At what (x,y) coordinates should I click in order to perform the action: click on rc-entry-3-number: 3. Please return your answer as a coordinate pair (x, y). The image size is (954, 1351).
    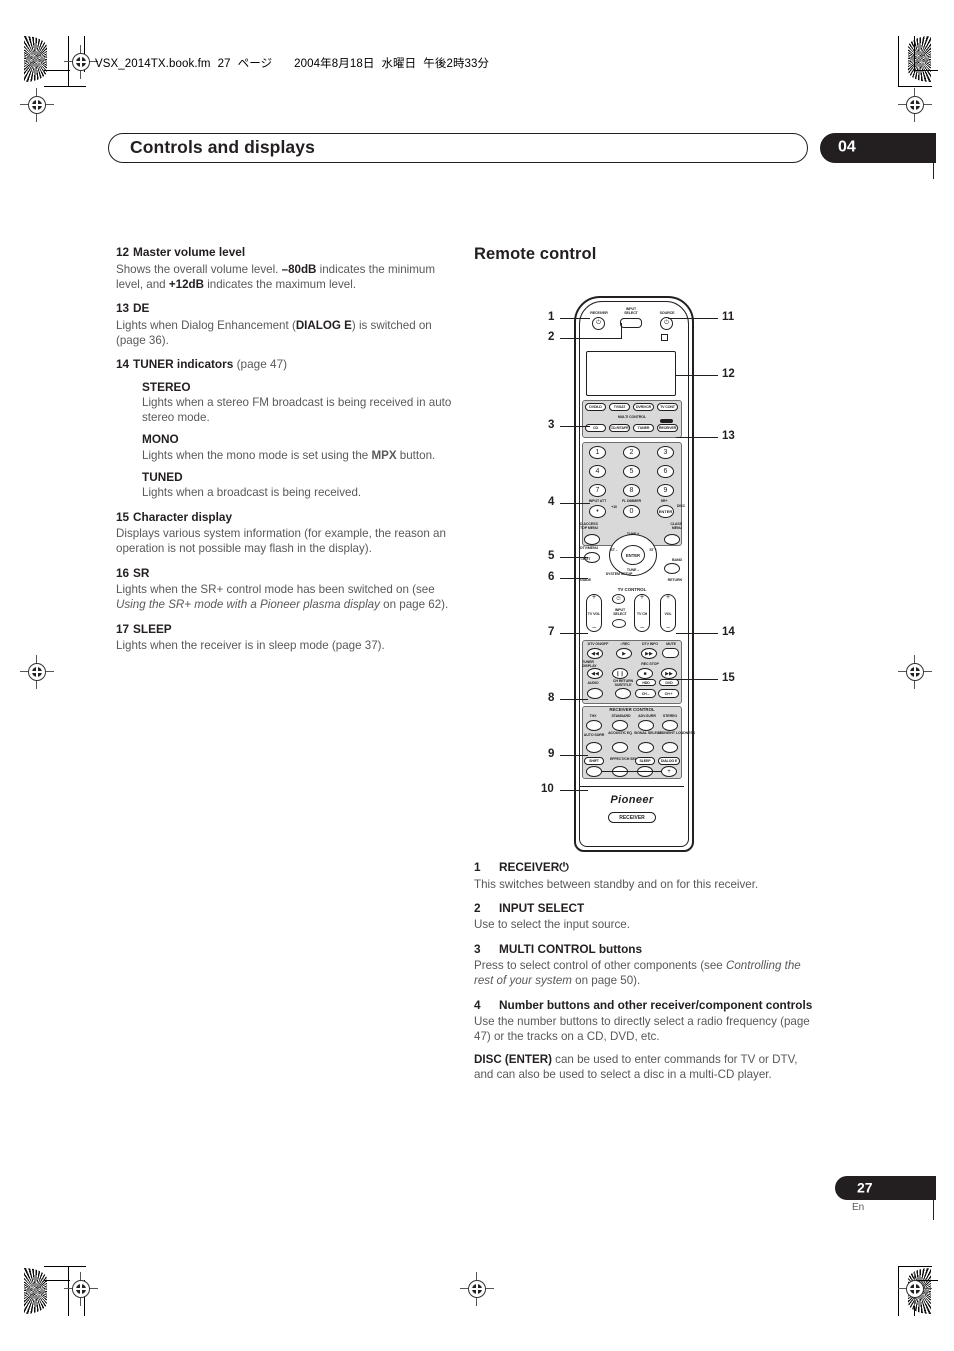
    Looking at the image, I should click on (477, 948).